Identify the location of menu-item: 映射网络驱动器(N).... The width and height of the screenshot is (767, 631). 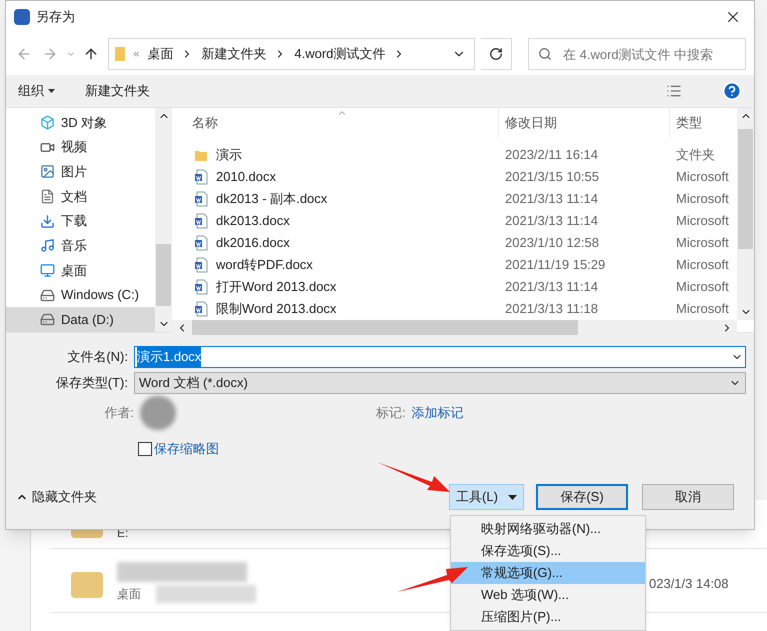
(548, 529).